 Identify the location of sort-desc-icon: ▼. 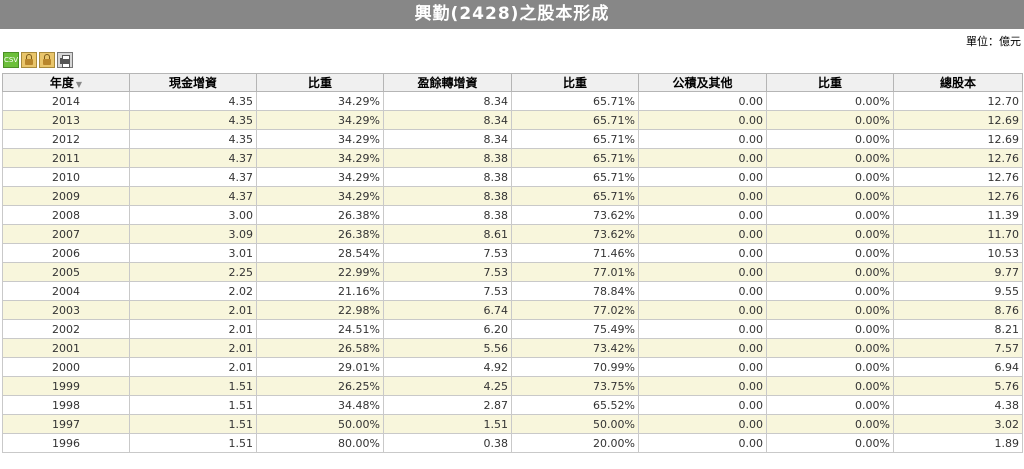
(79, 84).